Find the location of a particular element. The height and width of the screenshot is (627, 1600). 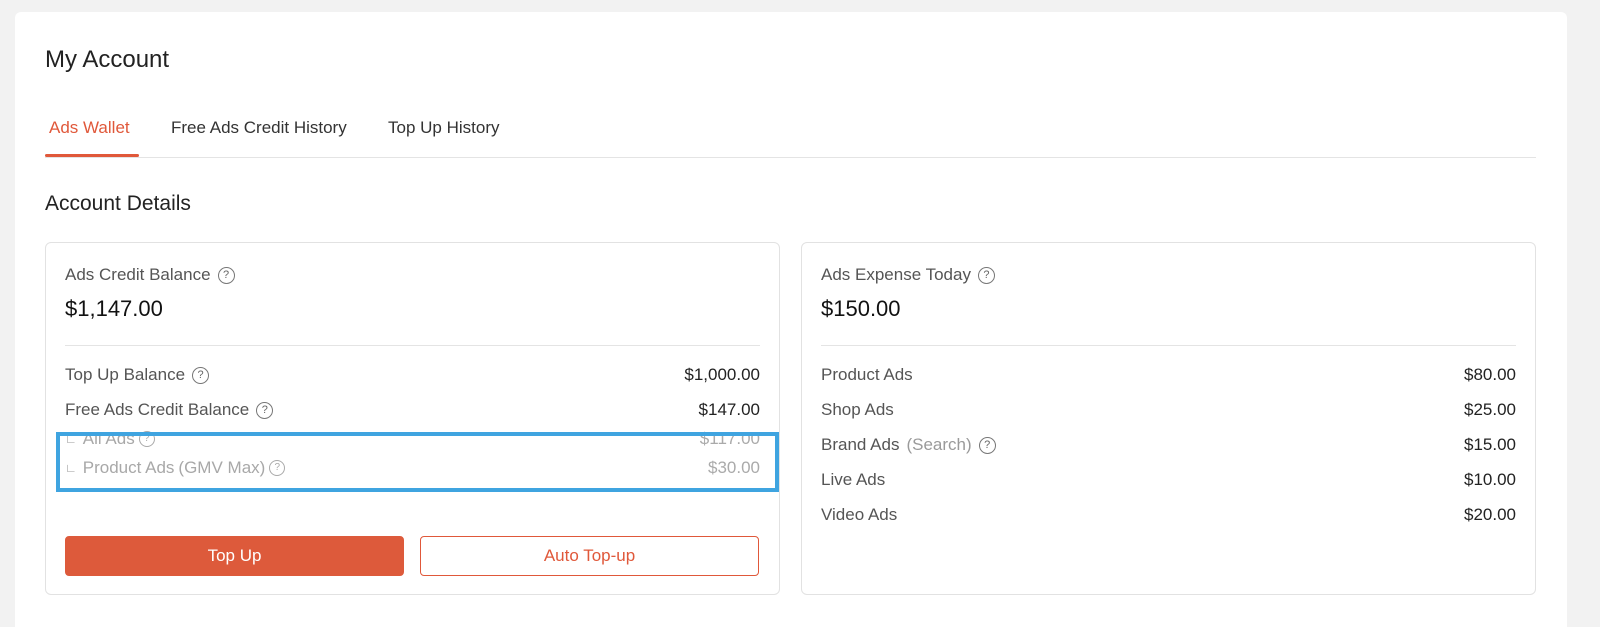

ads-credit-balance-heading: Ads Credit Balance ? is located at coordinates (150, 275).